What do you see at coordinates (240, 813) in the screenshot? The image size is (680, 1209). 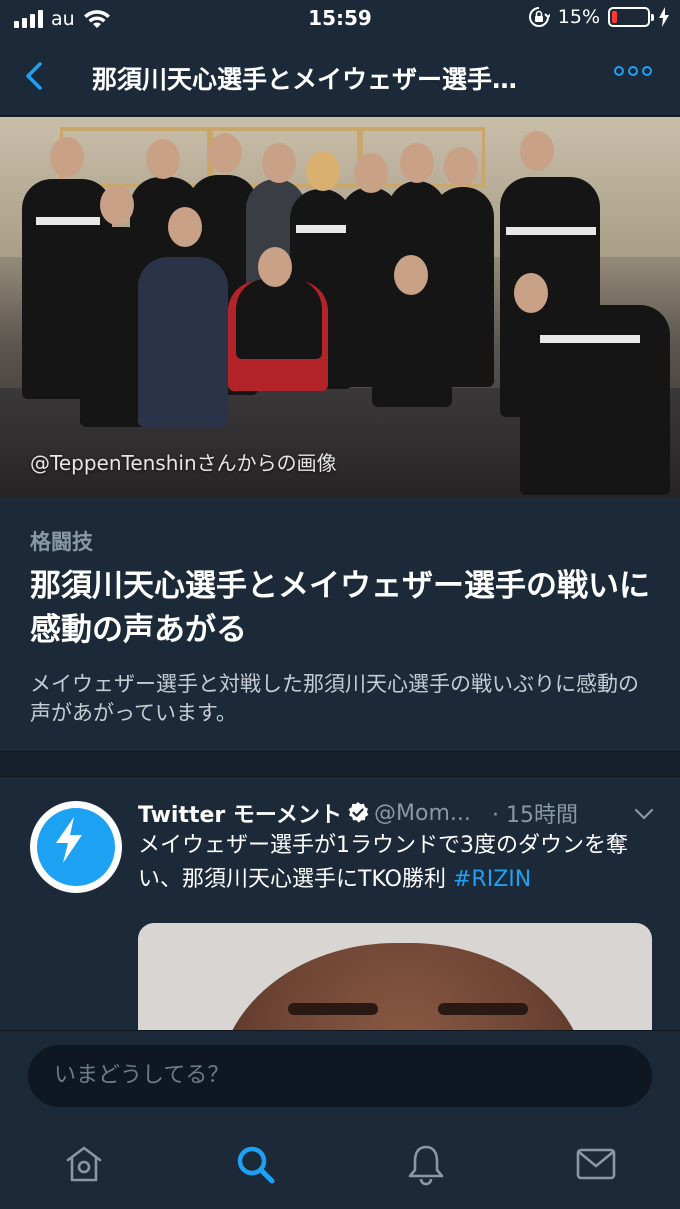 I see `tweet-author-name: Twitter モーメント` at bounding box center [240, 813].